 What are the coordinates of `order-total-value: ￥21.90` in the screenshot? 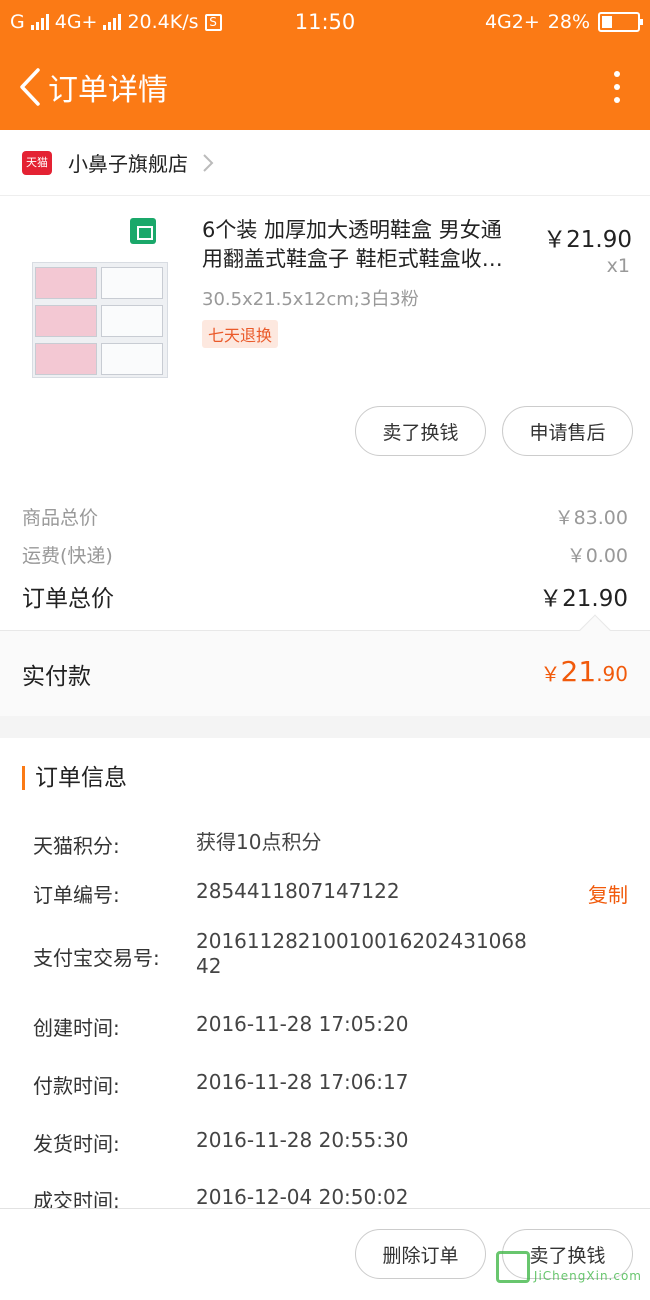 It's located at (583, 599).